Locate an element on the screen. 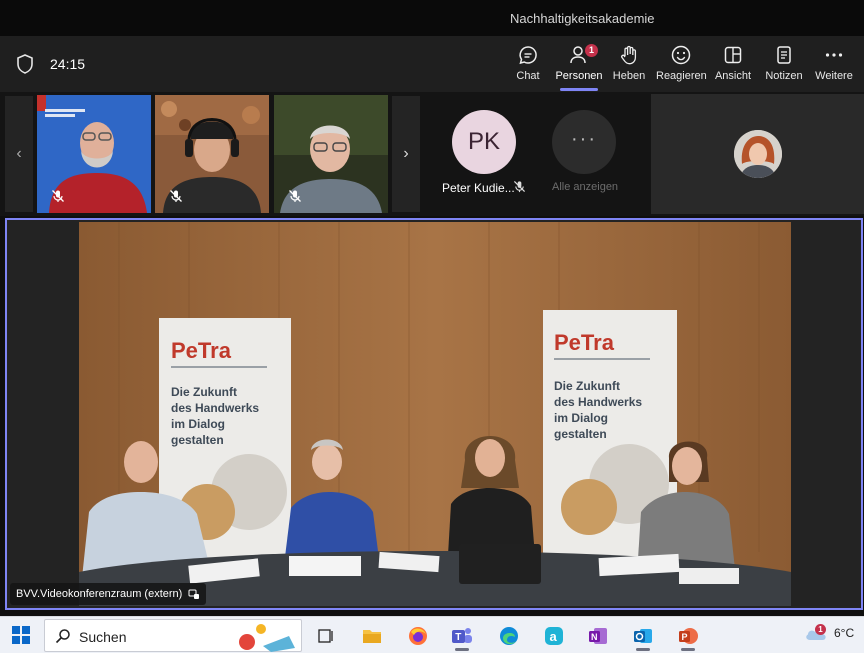  search-icon is located at coordinates (62, 636).